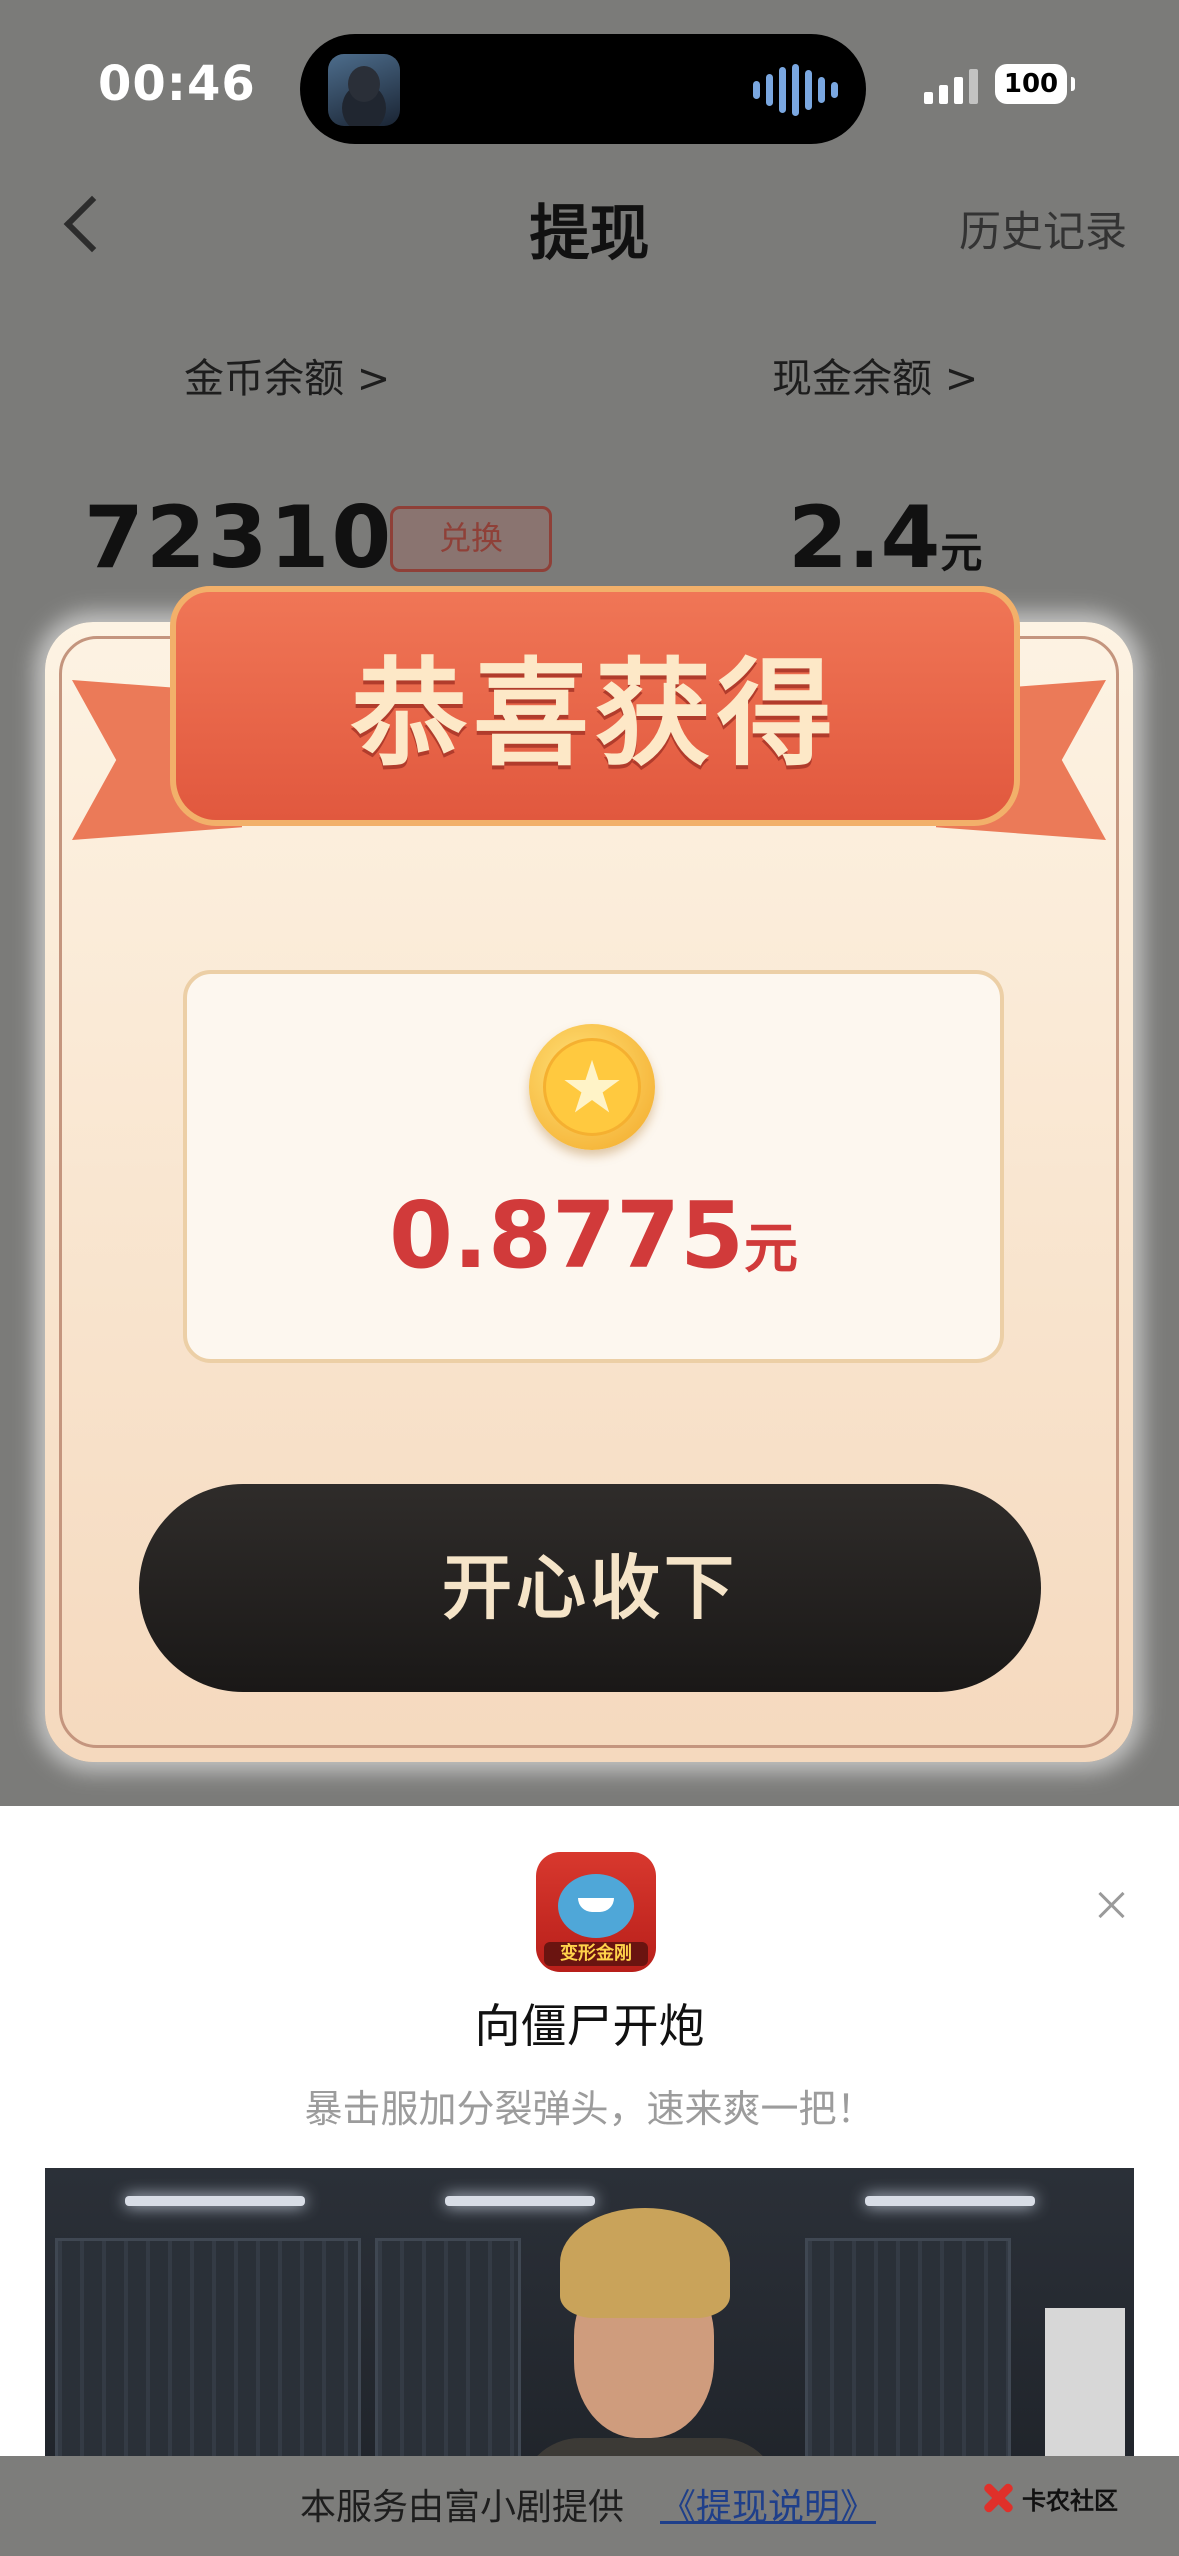 This screenshot has width=1179, height=2556. I want to click on cash-amount-number: 2.4, so click(864, 538).